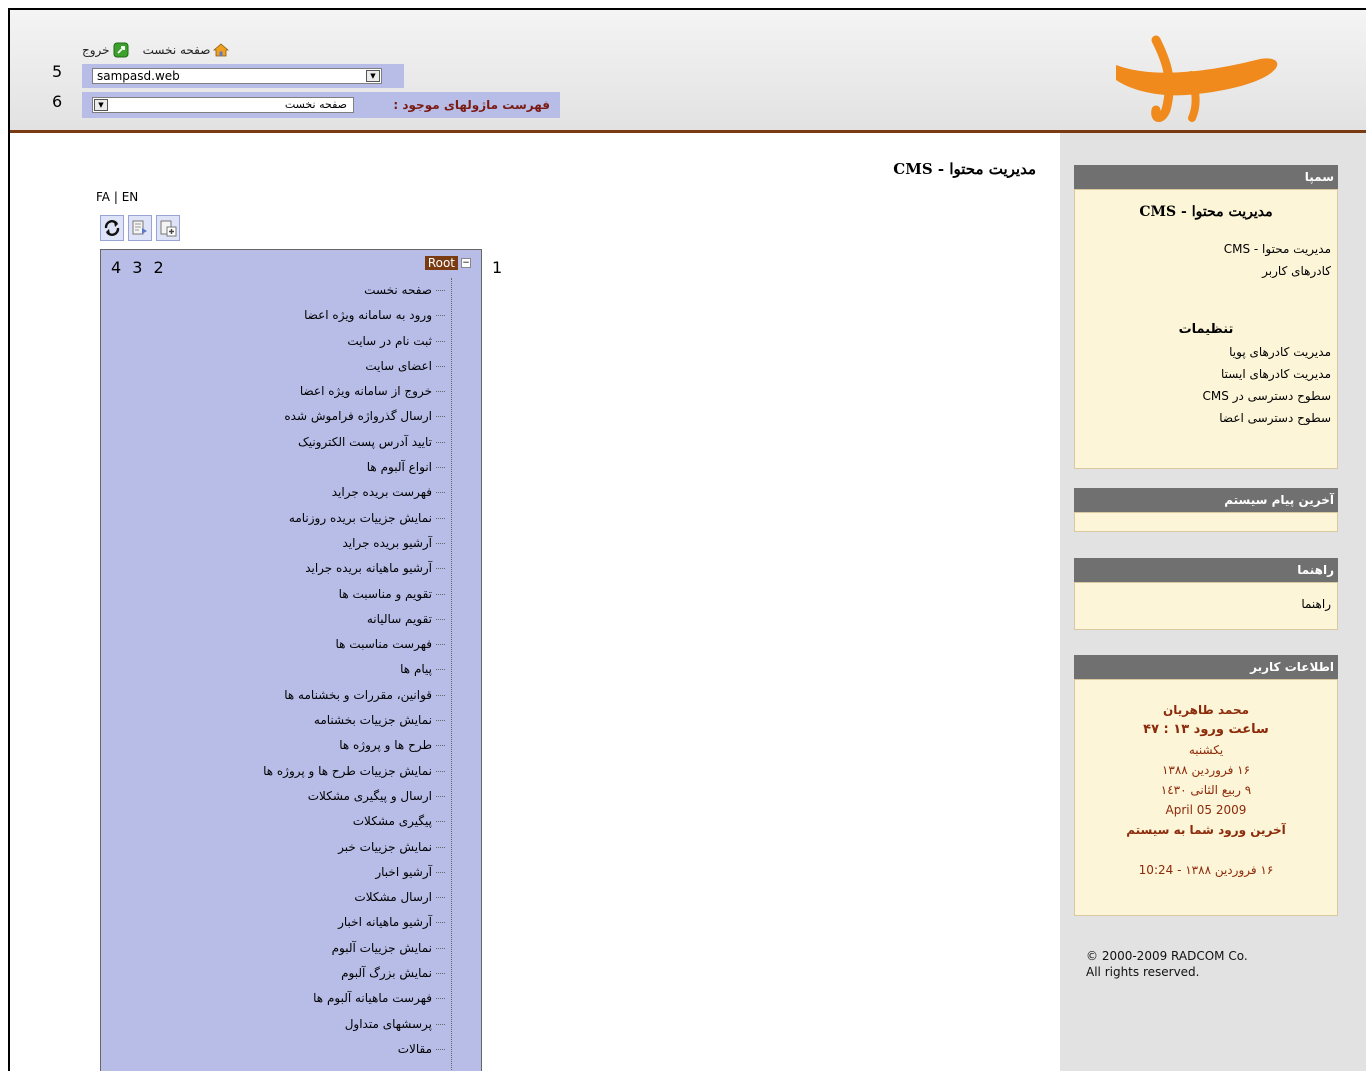 This screenshot has height=1071, width=1366. Describe the element at coordinates (466, 263) in the screenshot. I see `collapse-icon: −` at that location.